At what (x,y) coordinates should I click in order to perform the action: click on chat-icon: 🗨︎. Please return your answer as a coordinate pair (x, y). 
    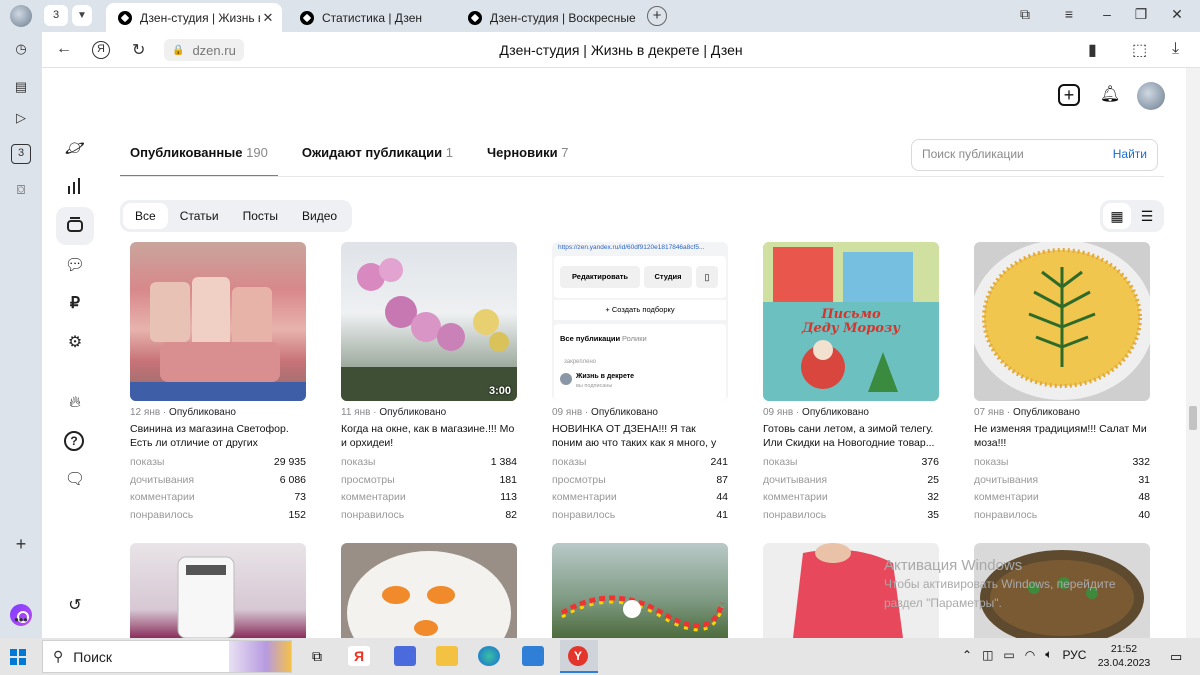
    Looking at the image, I should click on (75, 480).